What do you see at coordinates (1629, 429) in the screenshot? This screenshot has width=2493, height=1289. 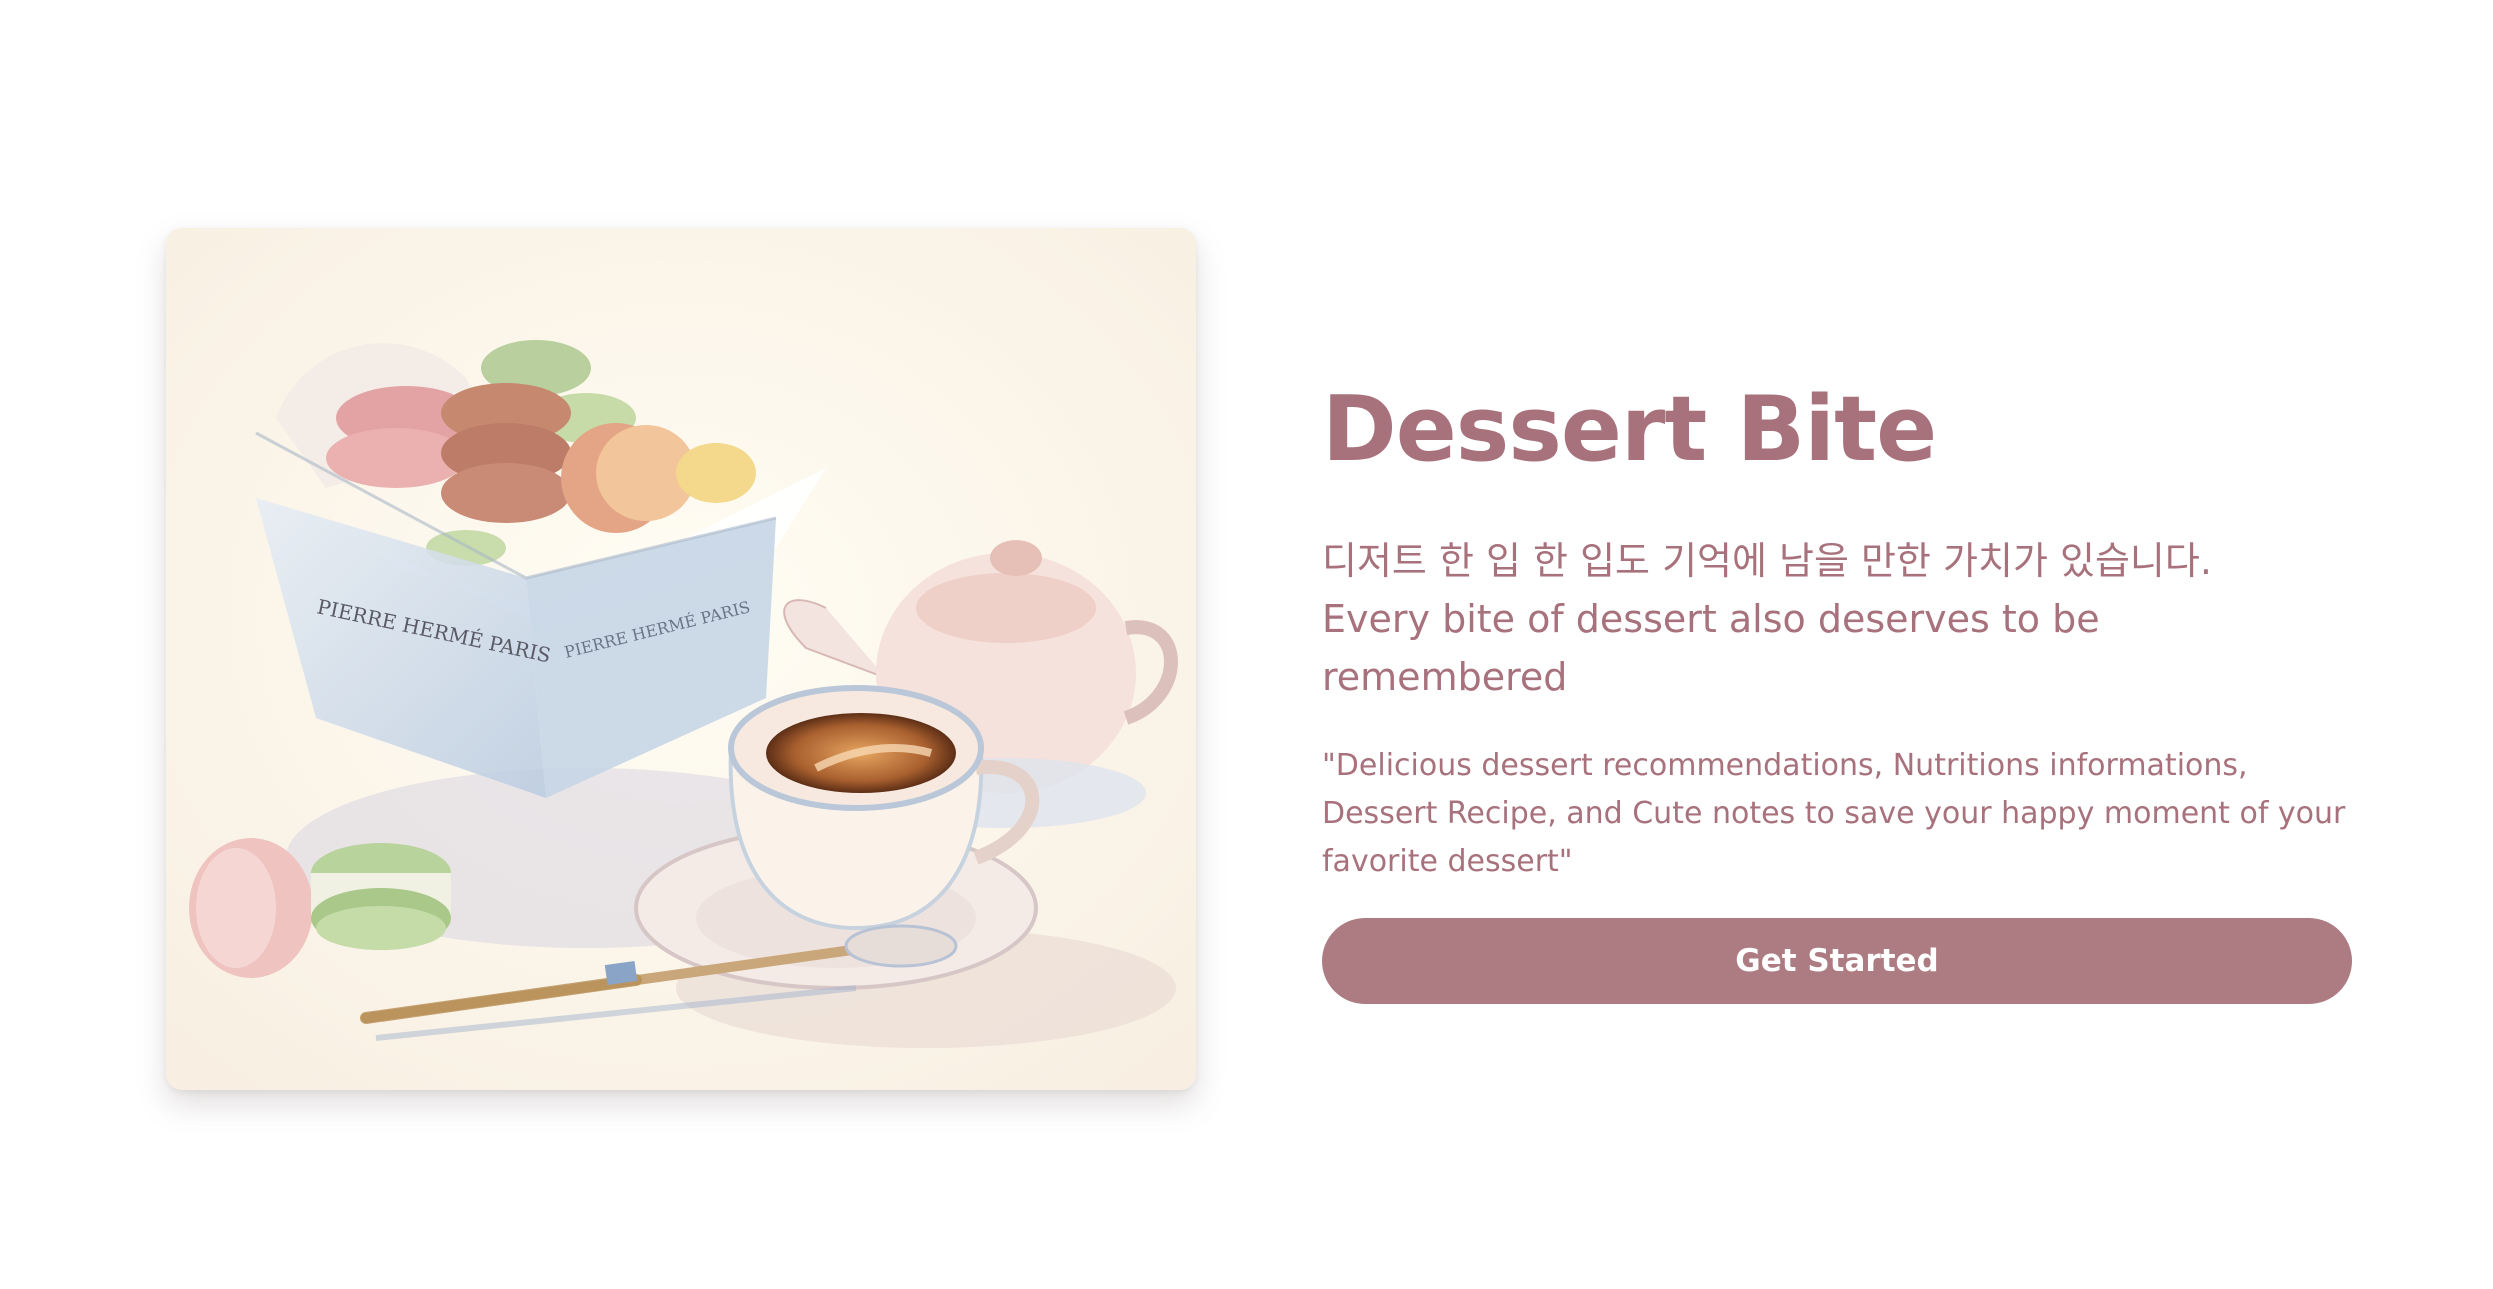 I see `page-title: Dessert Bite` at bounding box center [1629, 429].